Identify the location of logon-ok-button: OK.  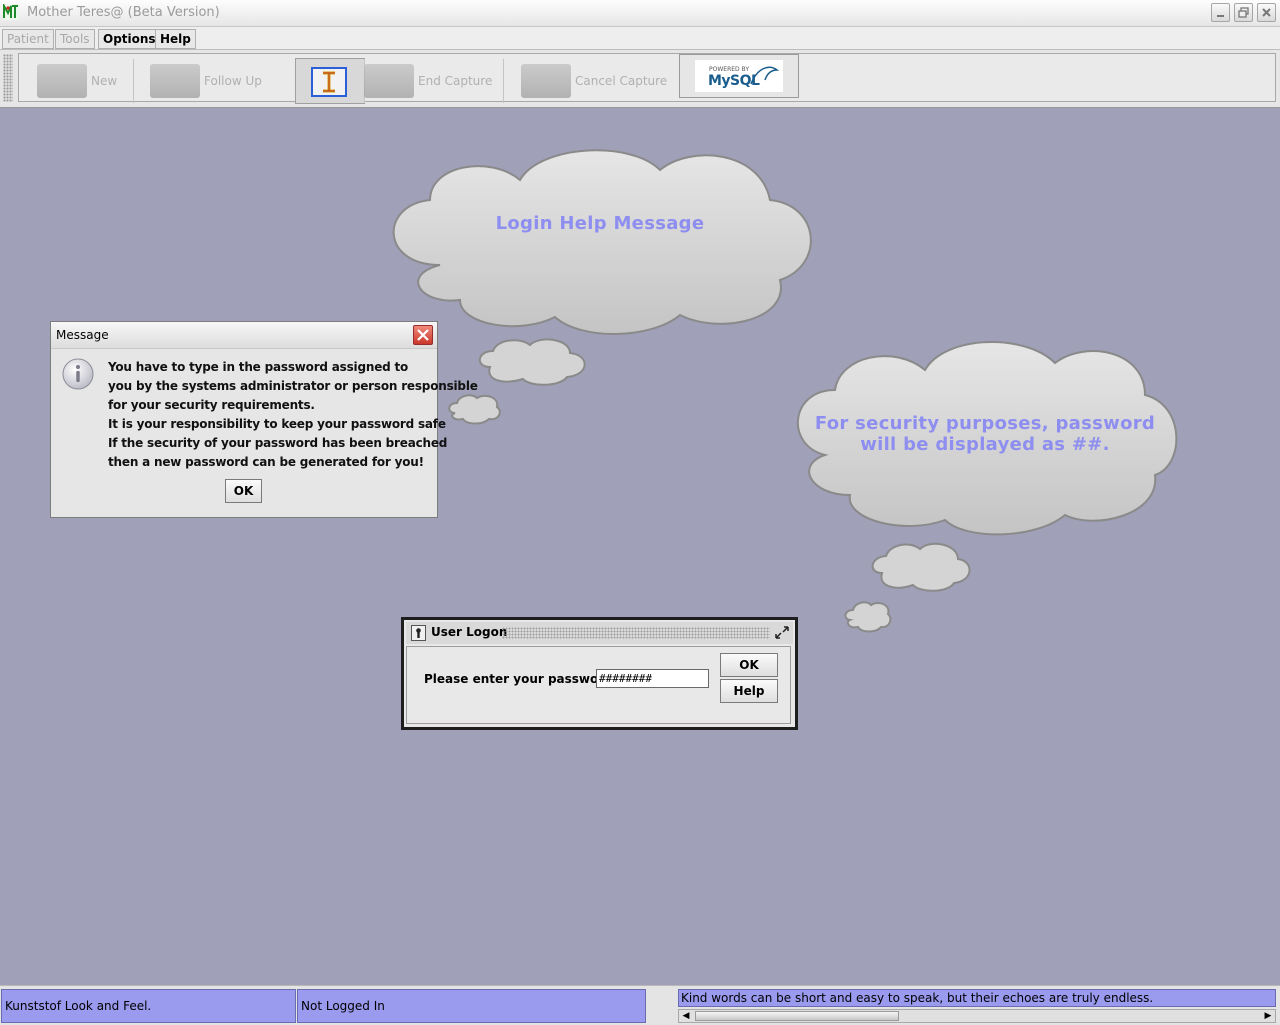
(749, 665).